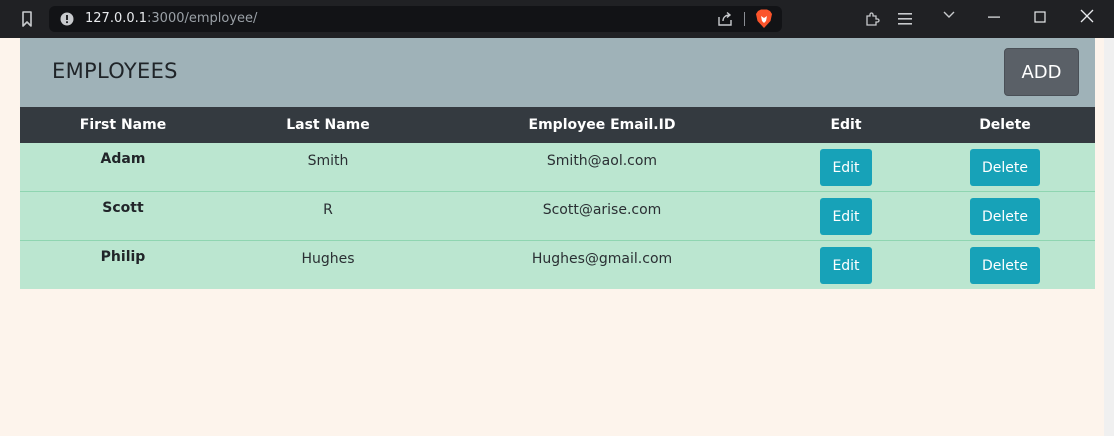  Describe the element at coordinates (328, 210) in the screenshot. I see `last-name-cell: R` at that location.